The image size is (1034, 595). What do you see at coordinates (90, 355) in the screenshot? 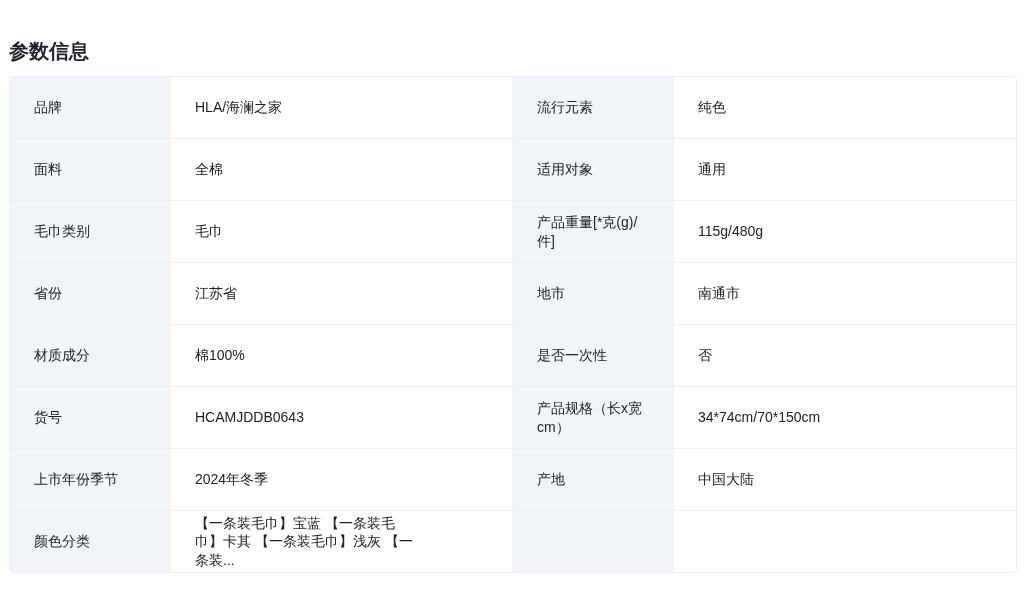
I see `param-label: 材质成分` at bounding box center [90, 355].